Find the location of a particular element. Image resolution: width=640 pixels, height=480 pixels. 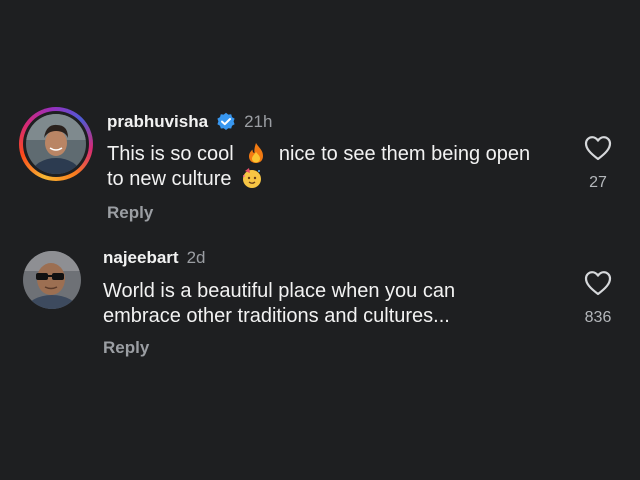

like-control: 836 is located at coordinates (598, 298).